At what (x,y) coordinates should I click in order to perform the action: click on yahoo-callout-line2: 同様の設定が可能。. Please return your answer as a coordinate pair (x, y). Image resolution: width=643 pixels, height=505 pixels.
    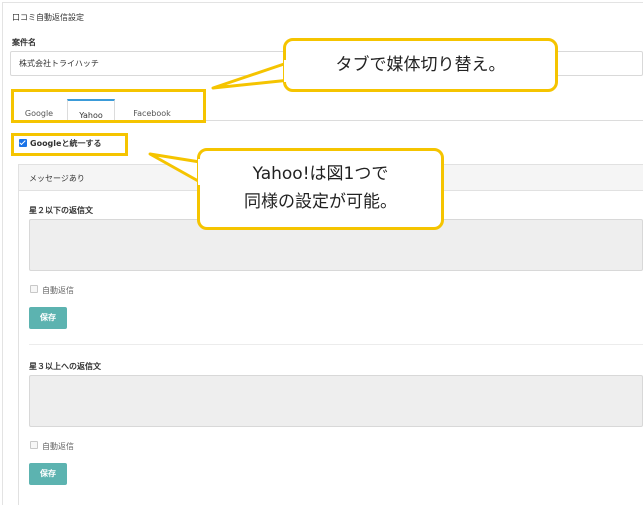
    Looking at the image, I should click on (320, 202).